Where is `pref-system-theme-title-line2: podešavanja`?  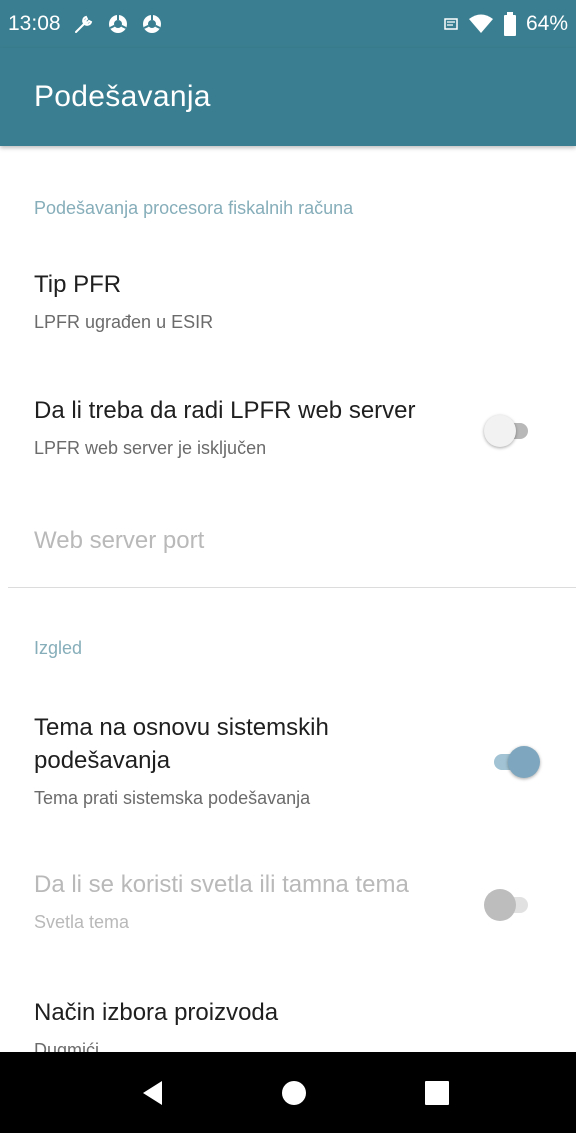
pref-system-theme-title-line2: podešavanja is located at coordinates (102, 760).